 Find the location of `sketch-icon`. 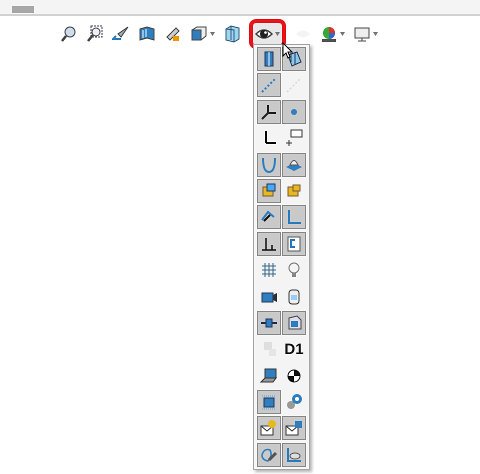

sketch-icon is located at coordinates (294, 217).